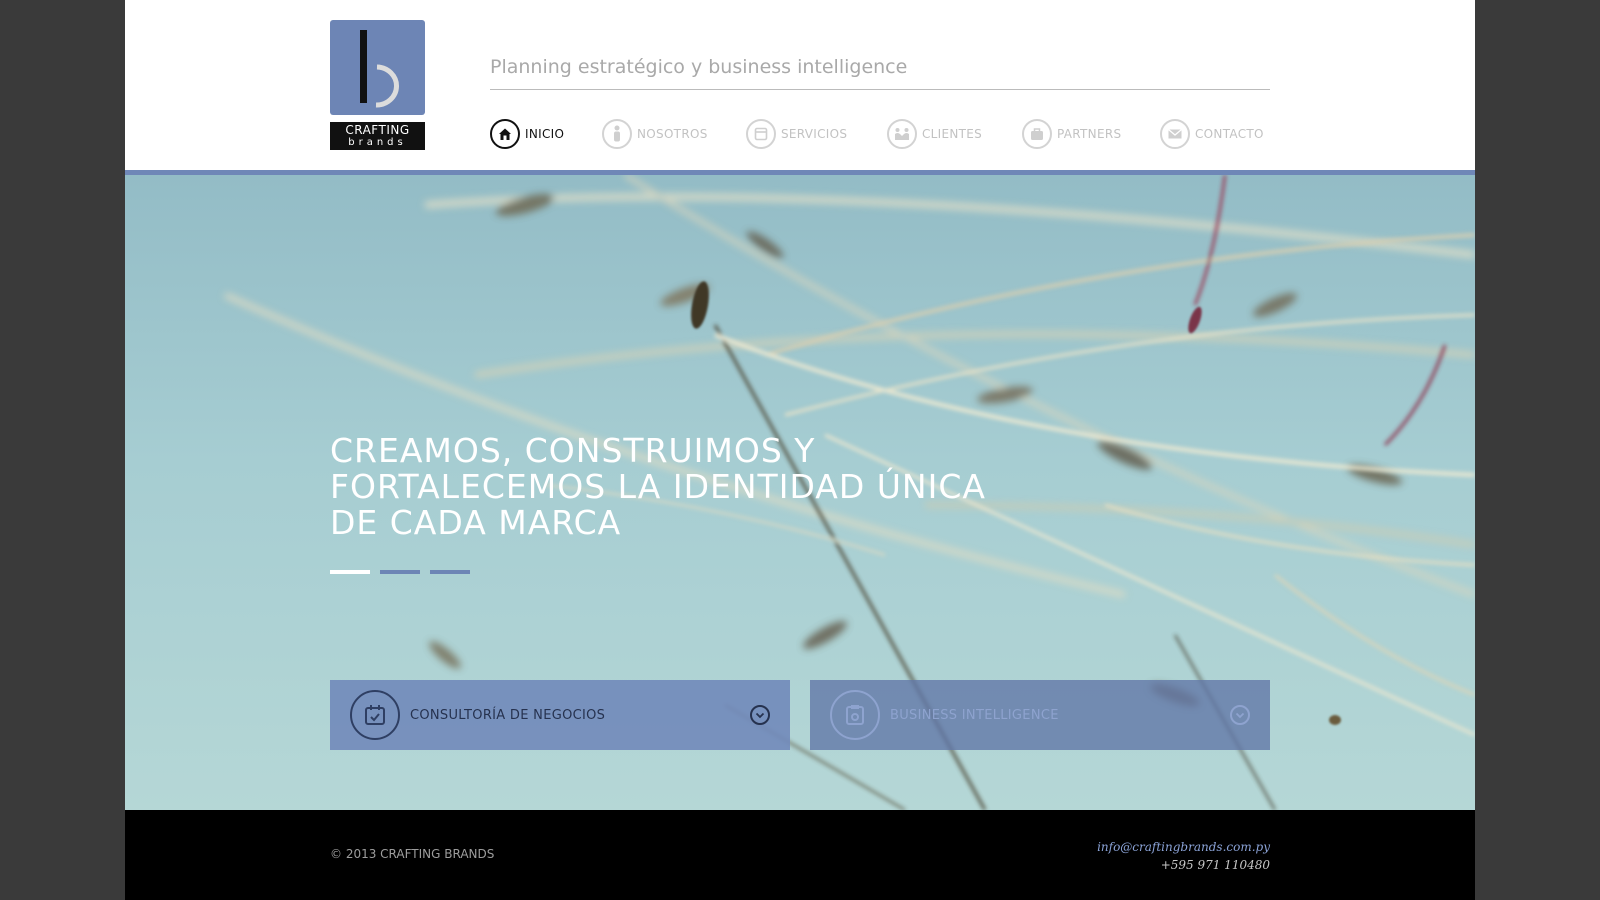 This screenshot has width=1600, height=900. I want to click on logo: CRAFTING brands, so click(377, 85).